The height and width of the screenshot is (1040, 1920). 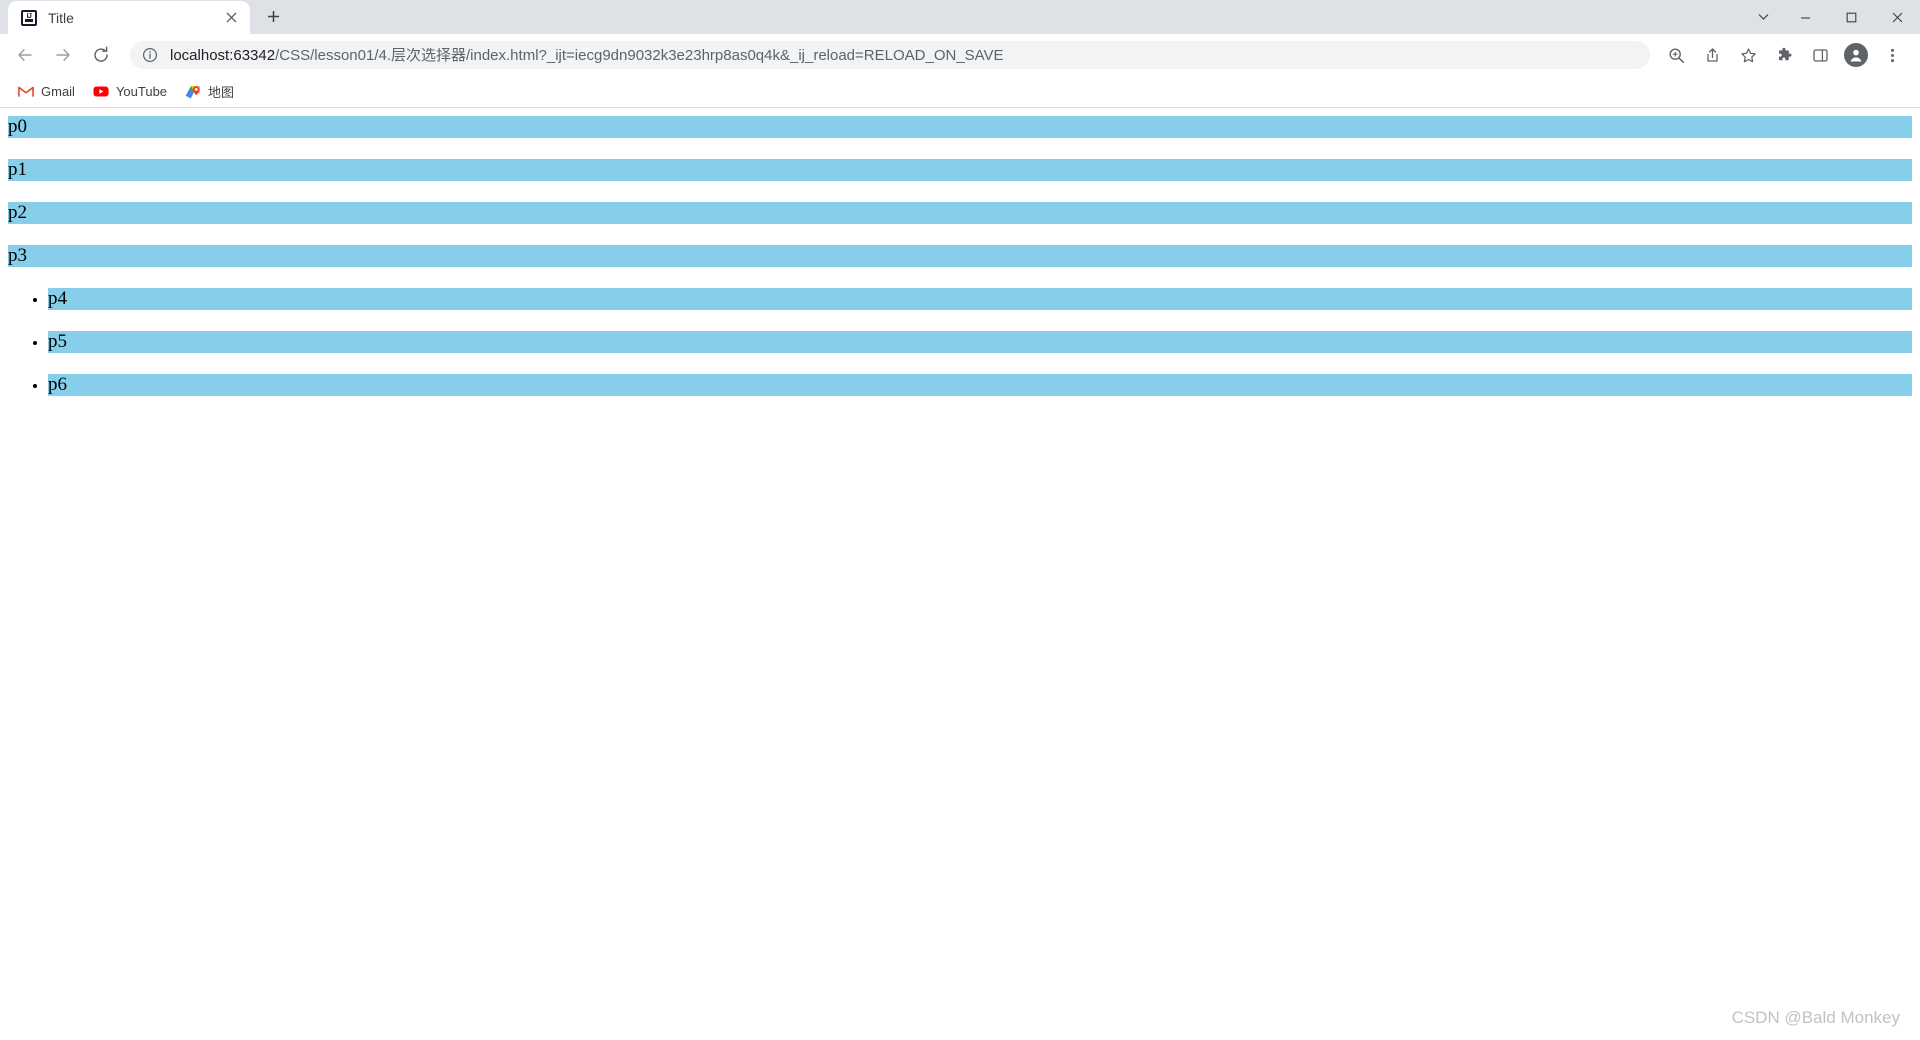 I want to click on favicon-label: IJ, so click(x=29, y=16).